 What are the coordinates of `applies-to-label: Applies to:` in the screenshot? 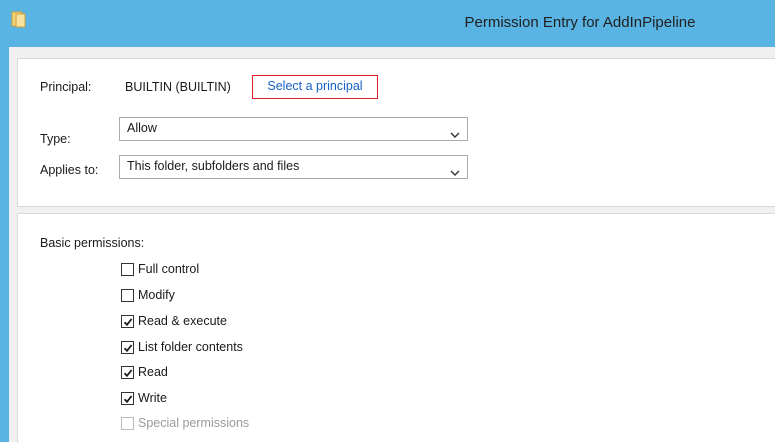 It's located at (69, 170).